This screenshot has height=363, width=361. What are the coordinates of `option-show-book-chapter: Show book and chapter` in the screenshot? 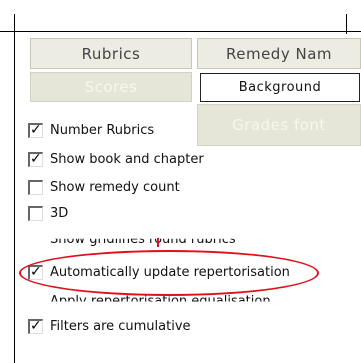 It's located at (116, 159).